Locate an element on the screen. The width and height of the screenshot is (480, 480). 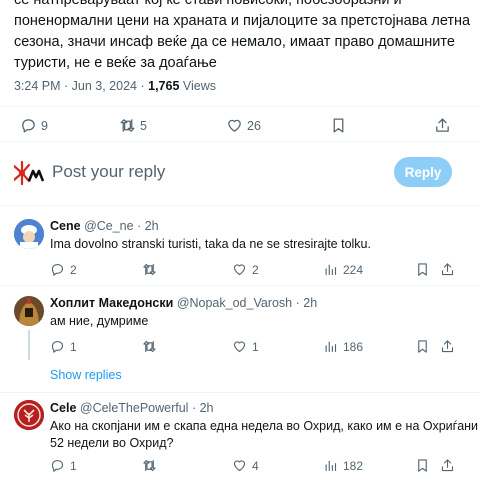
tree-emblem-avatar-icon is located at coordinates (29, 415).